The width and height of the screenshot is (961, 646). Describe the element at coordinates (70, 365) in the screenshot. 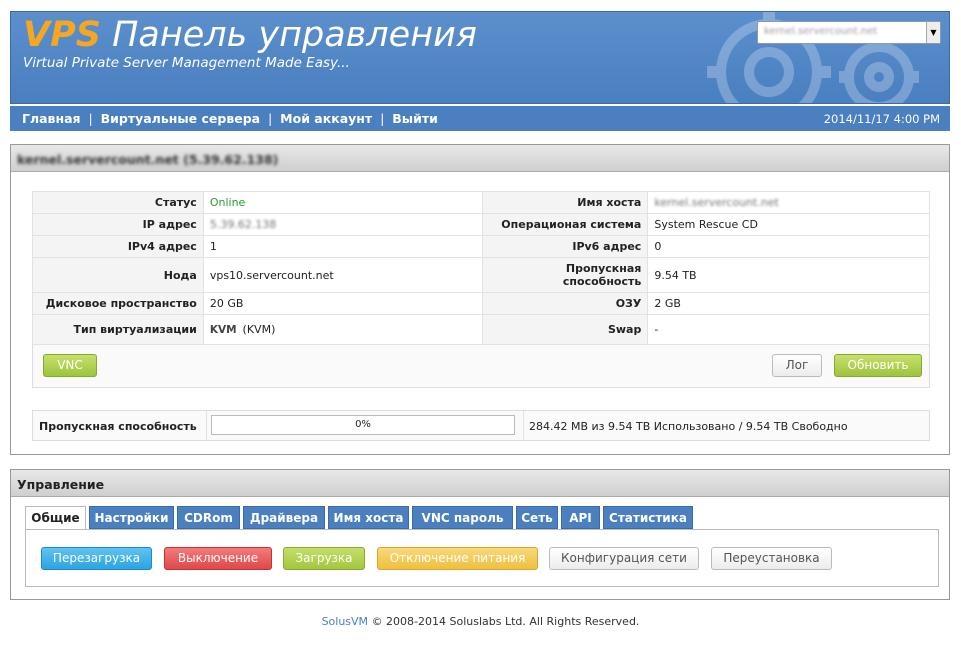

I see `vnc-button: VNC` at that location.